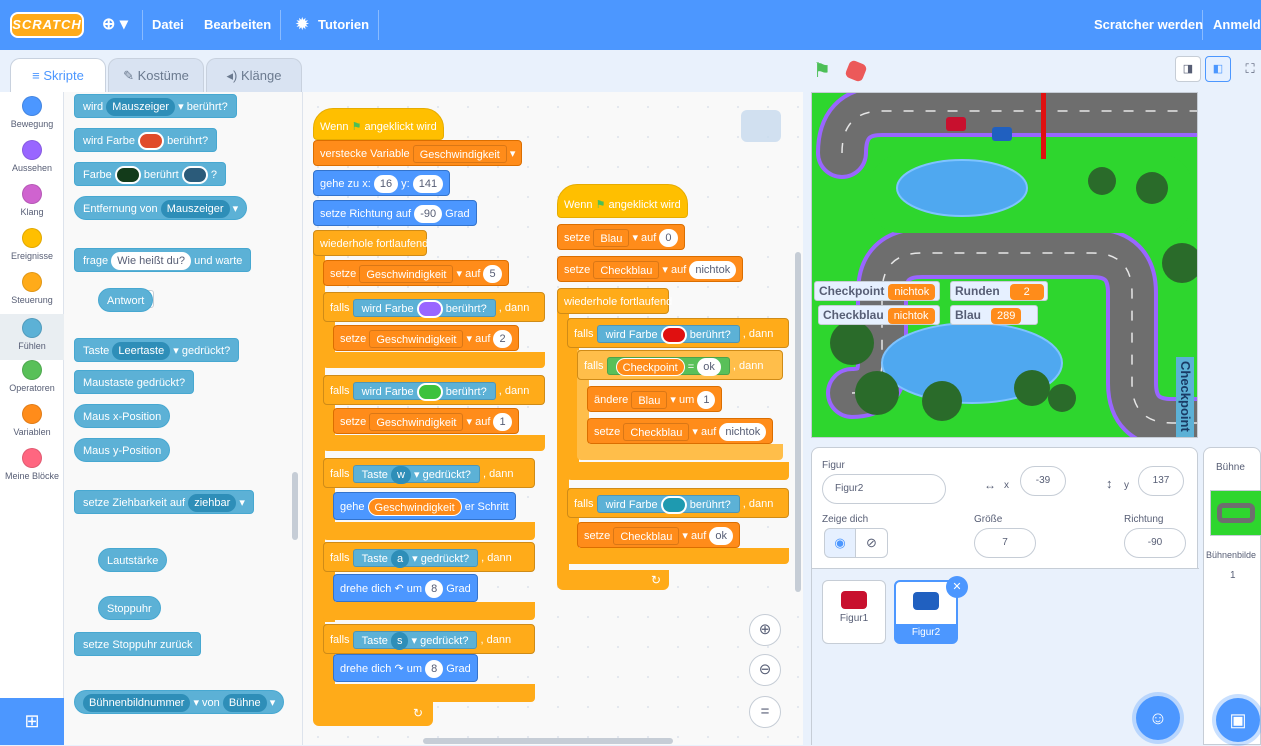  Describe the element at coordinates (548, 741) in the screenshot. I see `script-horizontal-scrollbar` at that location.